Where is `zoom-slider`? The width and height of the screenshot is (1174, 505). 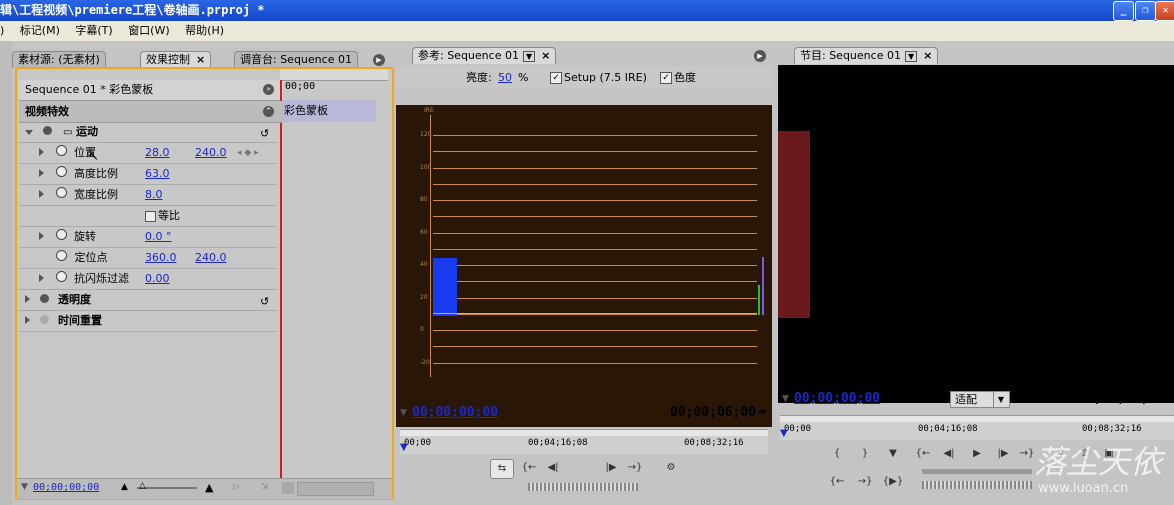 zoom-slider is located at coordinates (167, 488).